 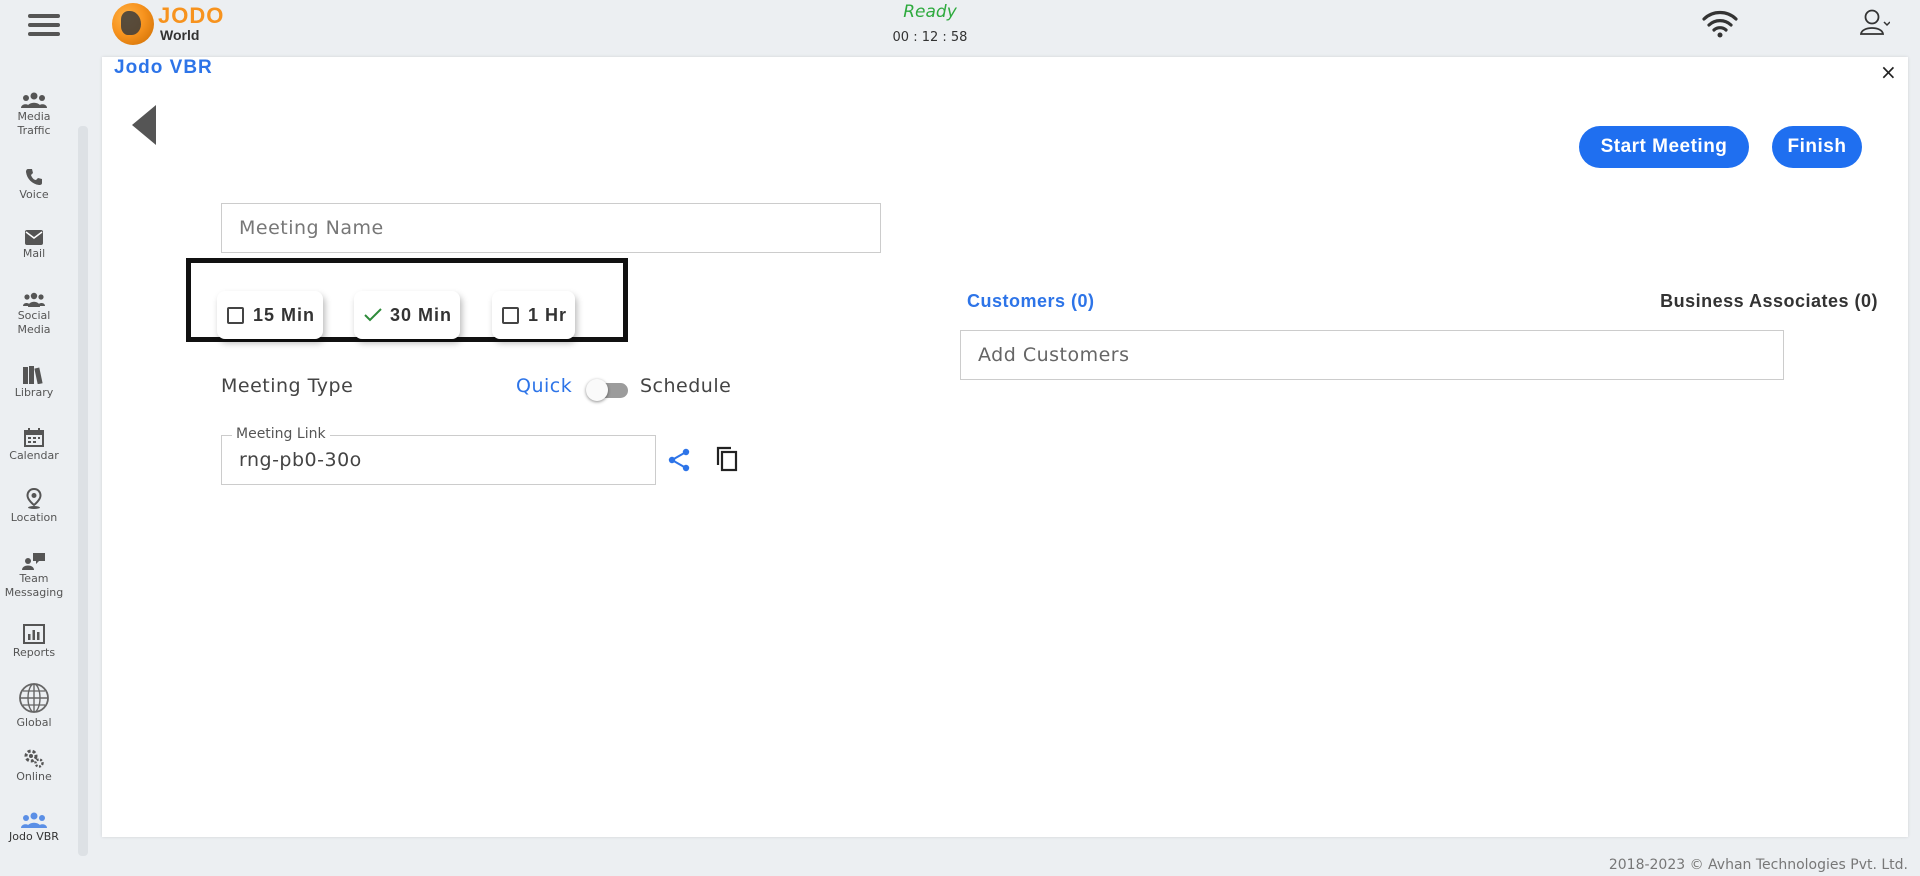 What do you see at coordinates (551, 228) in the screenshot?
I see `meeting-name-input` at bounding box center [551, 228].